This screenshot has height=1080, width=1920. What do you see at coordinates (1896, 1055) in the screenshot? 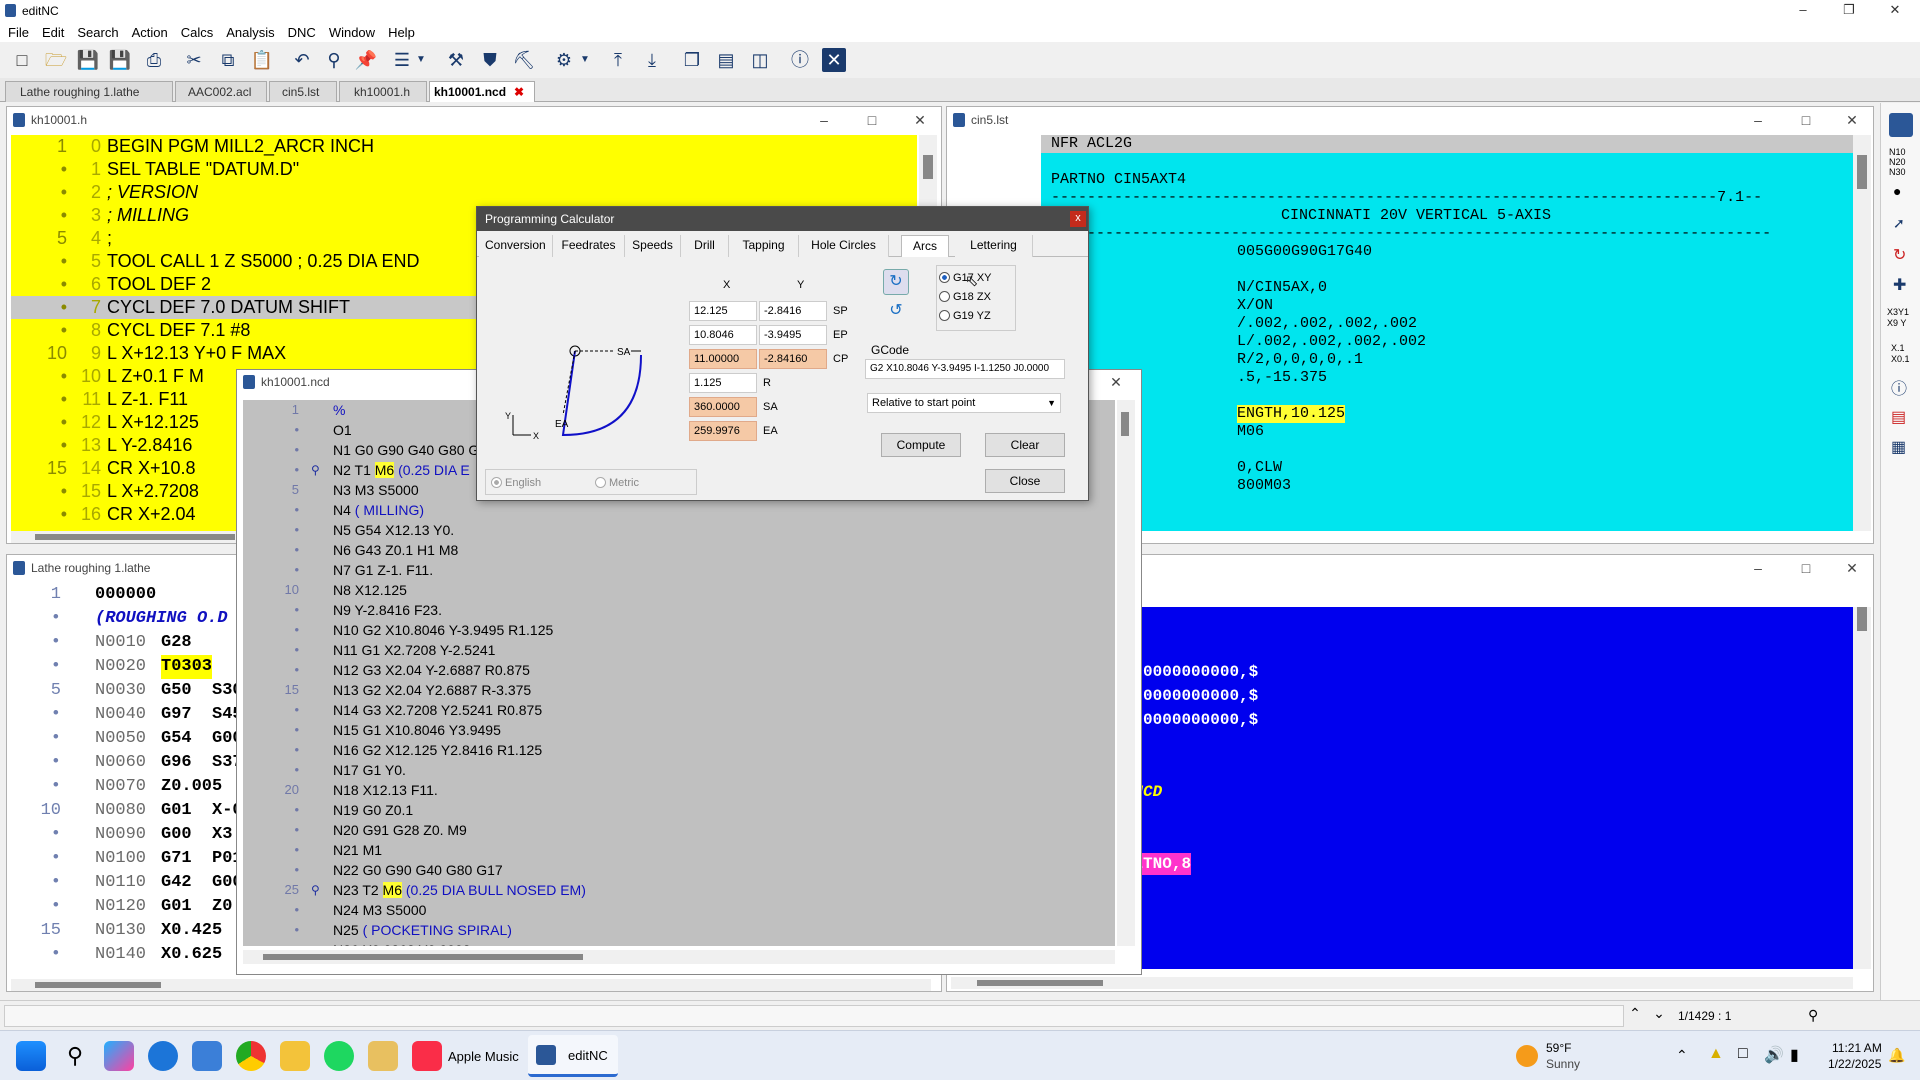
I see `notification-icon: 🔔` at bounding box center [1896, 1055].